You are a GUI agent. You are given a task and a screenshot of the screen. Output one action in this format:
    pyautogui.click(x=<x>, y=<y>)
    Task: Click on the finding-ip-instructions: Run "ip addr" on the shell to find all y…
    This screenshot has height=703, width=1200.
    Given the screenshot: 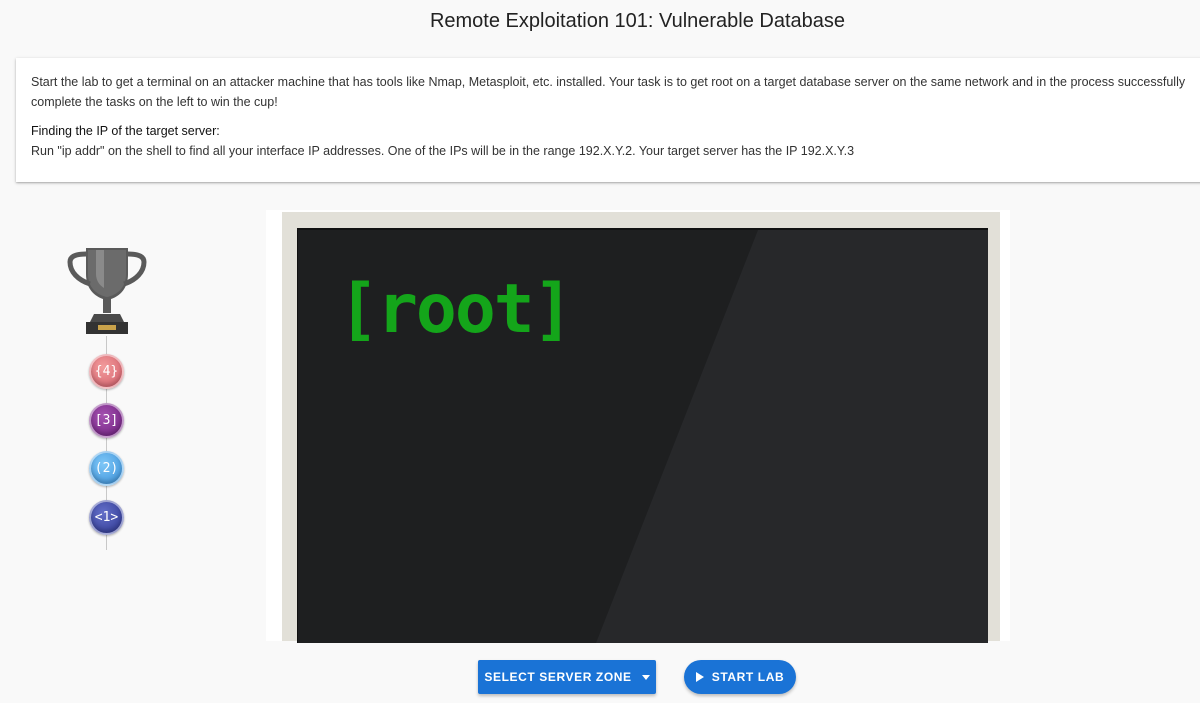 What is the action you would take?
    pyautogui.click(x=443, y=151)
    